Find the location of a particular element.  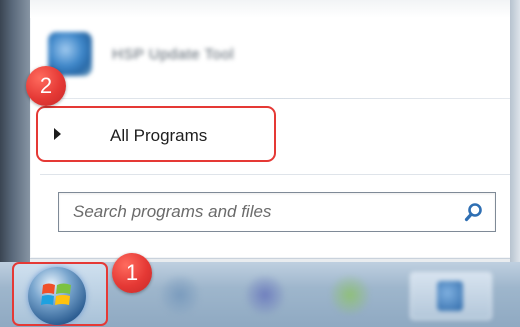

start-button is located at coordinates (57, 296).